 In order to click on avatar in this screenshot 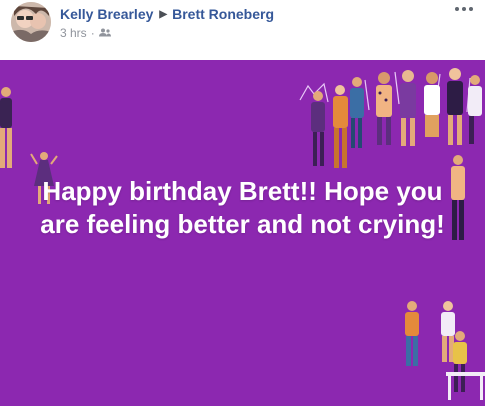, I will do `click(31, 22)`.